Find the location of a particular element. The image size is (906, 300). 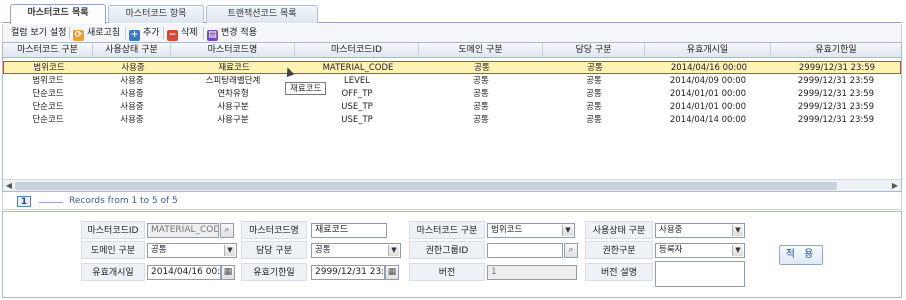

master-code-id-label: 마스터코드ID is located at coordinates (113, 230).